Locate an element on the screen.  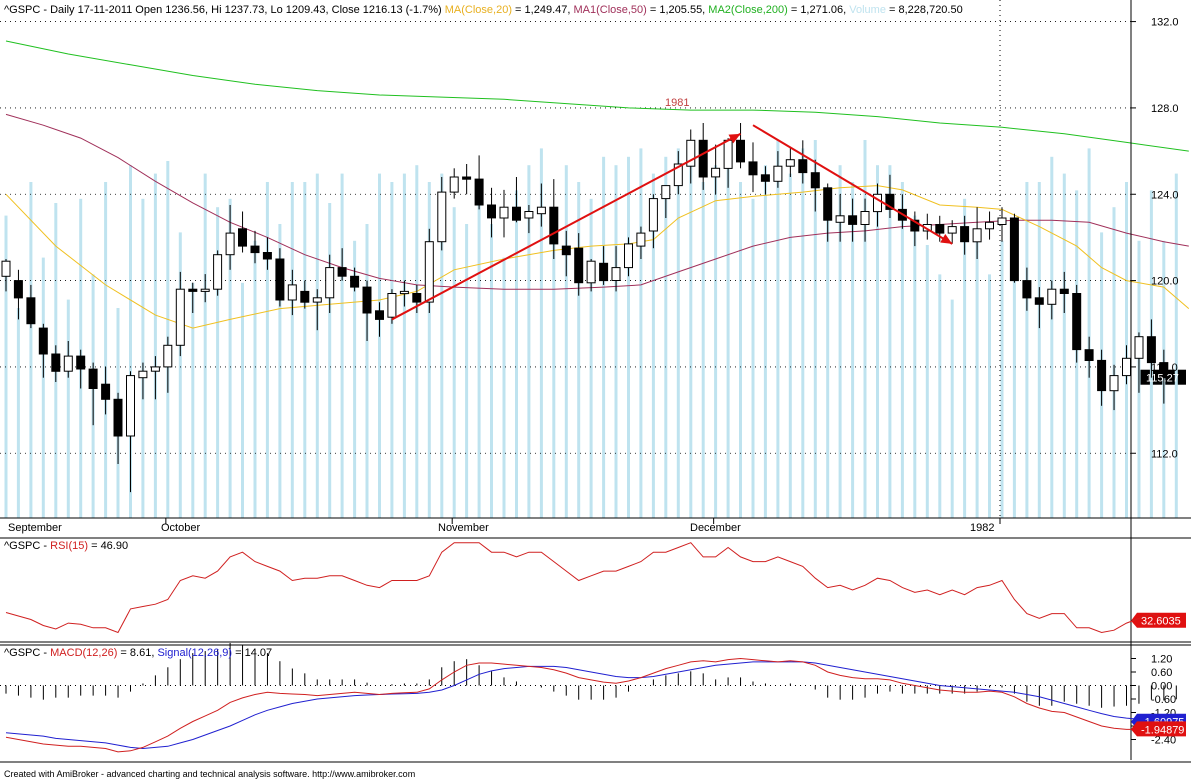
x-label-december: December is located at coordinates (715, 528).